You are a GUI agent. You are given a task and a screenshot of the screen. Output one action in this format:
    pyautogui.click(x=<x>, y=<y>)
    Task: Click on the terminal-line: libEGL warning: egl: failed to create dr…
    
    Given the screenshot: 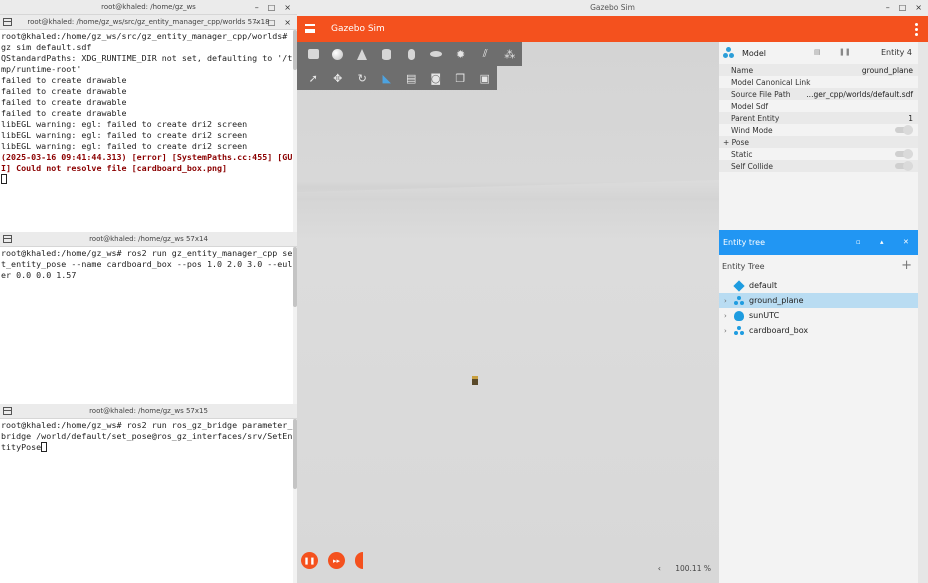 What is the action you would take?
    pyautogui.click(x=124, y=135)
    